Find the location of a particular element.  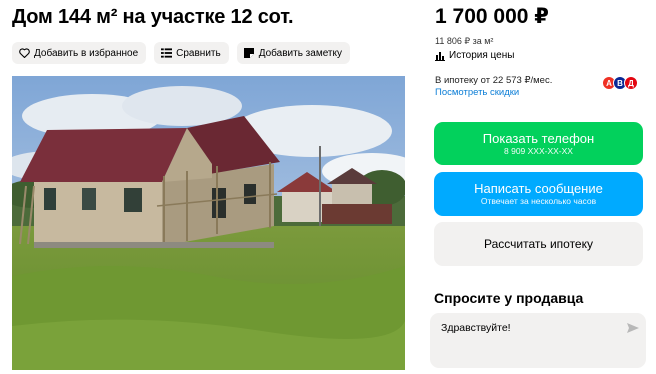

add-note-button: Добавить заметку is located at coordinates (293, 53).